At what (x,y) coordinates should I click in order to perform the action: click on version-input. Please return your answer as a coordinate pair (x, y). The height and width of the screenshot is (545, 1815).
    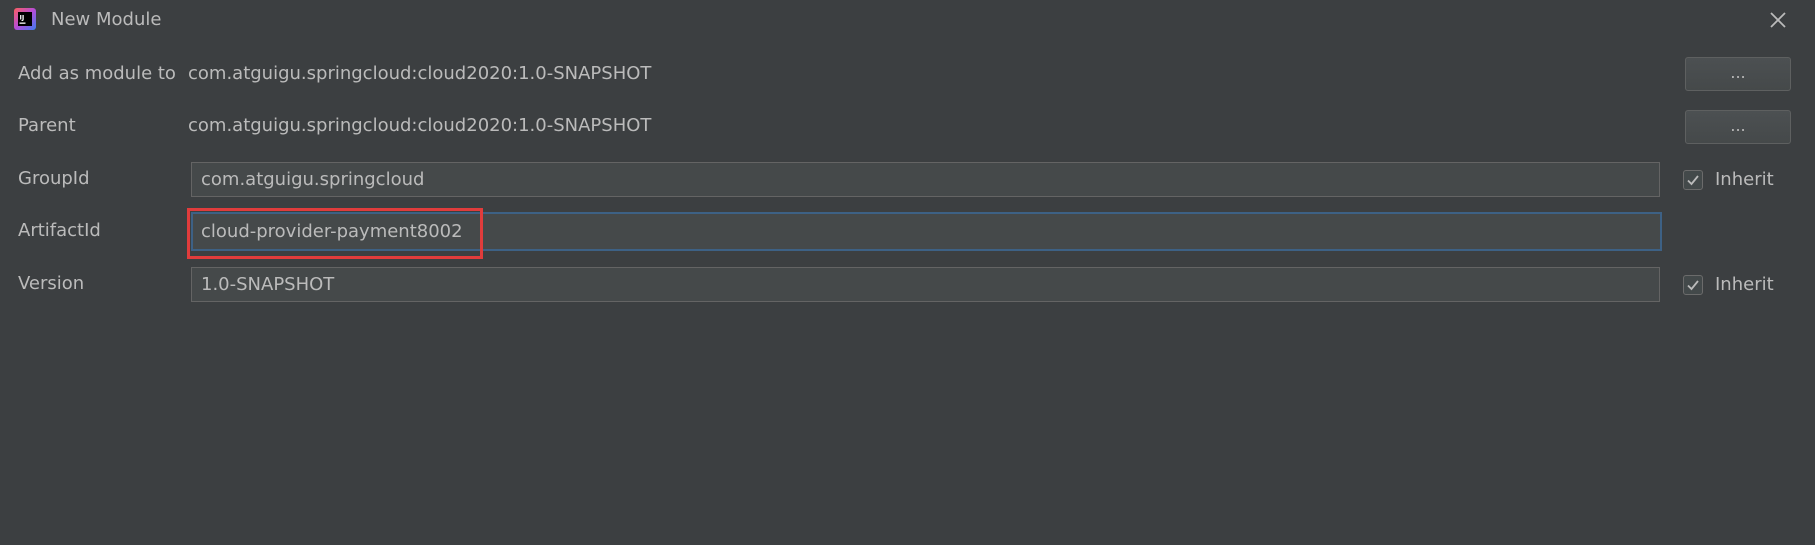
    Looking at the image, I should click on (925, 284).